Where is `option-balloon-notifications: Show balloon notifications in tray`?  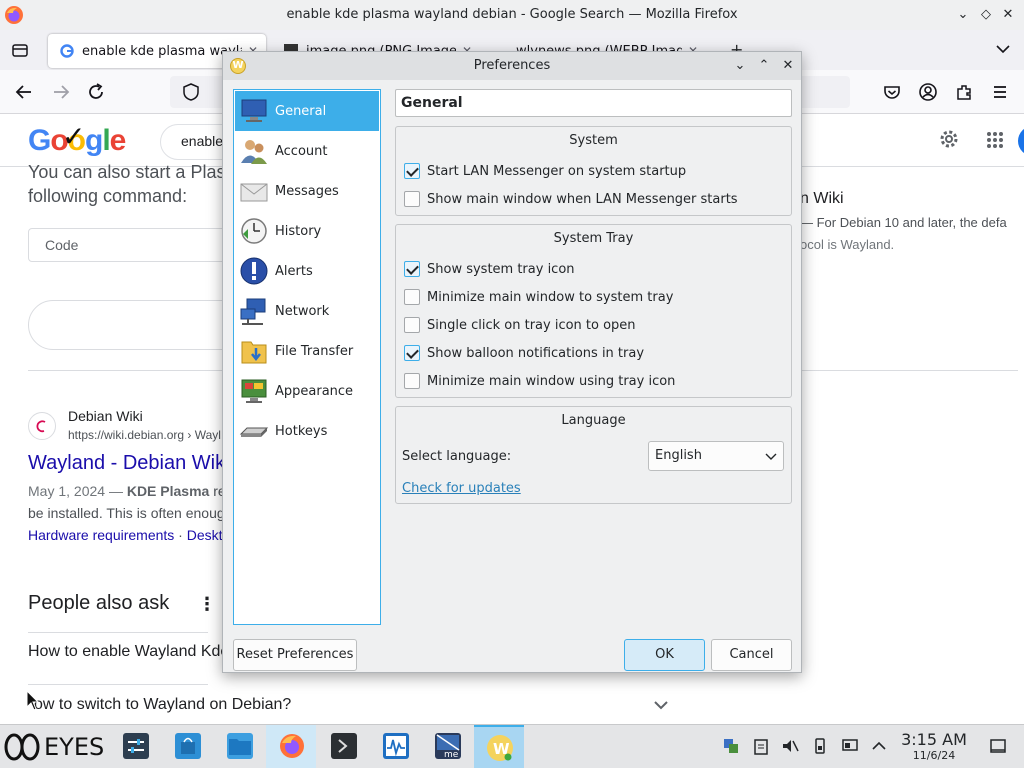
option-balloon-notifications: Show balloon notifications in tray is located at coordinates (524, 353).